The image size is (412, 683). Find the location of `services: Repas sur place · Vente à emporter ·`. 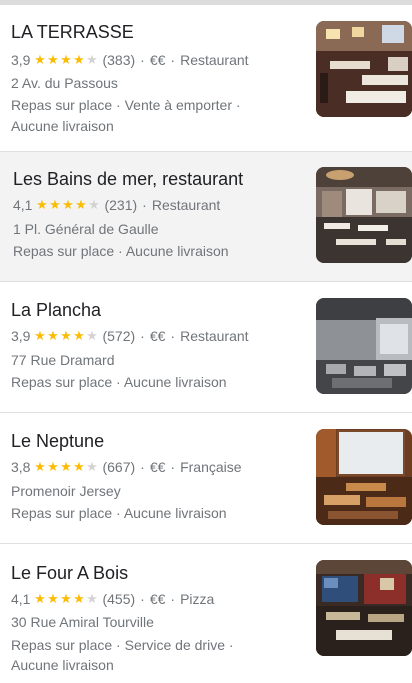

services: Repas sur place · Vente à emporter · is located at coordinates (126, 105).